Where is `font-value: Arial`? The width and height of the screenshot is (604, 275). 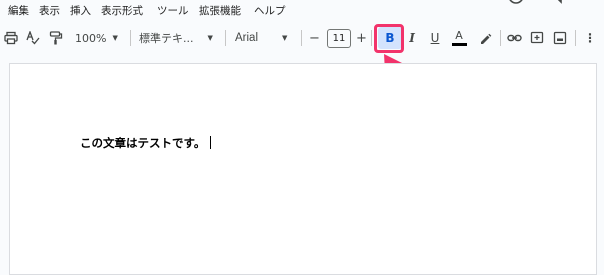 font-value: Arial is located at coordinates (247, 38).